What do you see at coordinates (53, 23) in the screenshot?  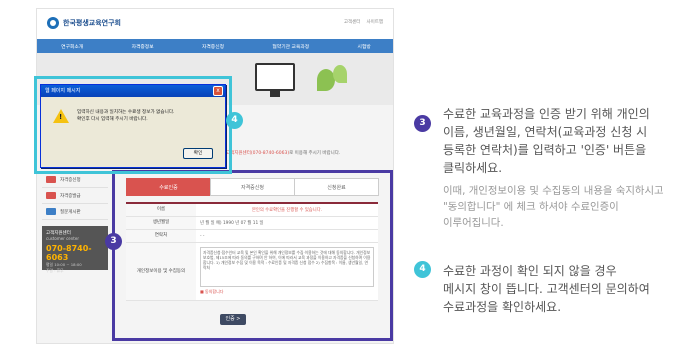 I see `logo-icon` at bounding box center [53, 23].